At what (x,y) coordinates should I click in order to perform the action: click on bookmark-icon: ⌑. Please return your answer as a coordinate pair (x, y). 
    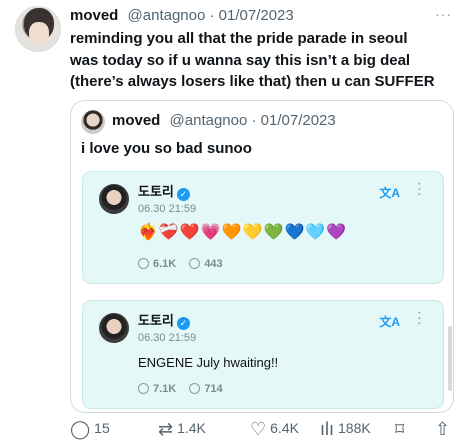
    Looking at the image, I should click on (400, 429).